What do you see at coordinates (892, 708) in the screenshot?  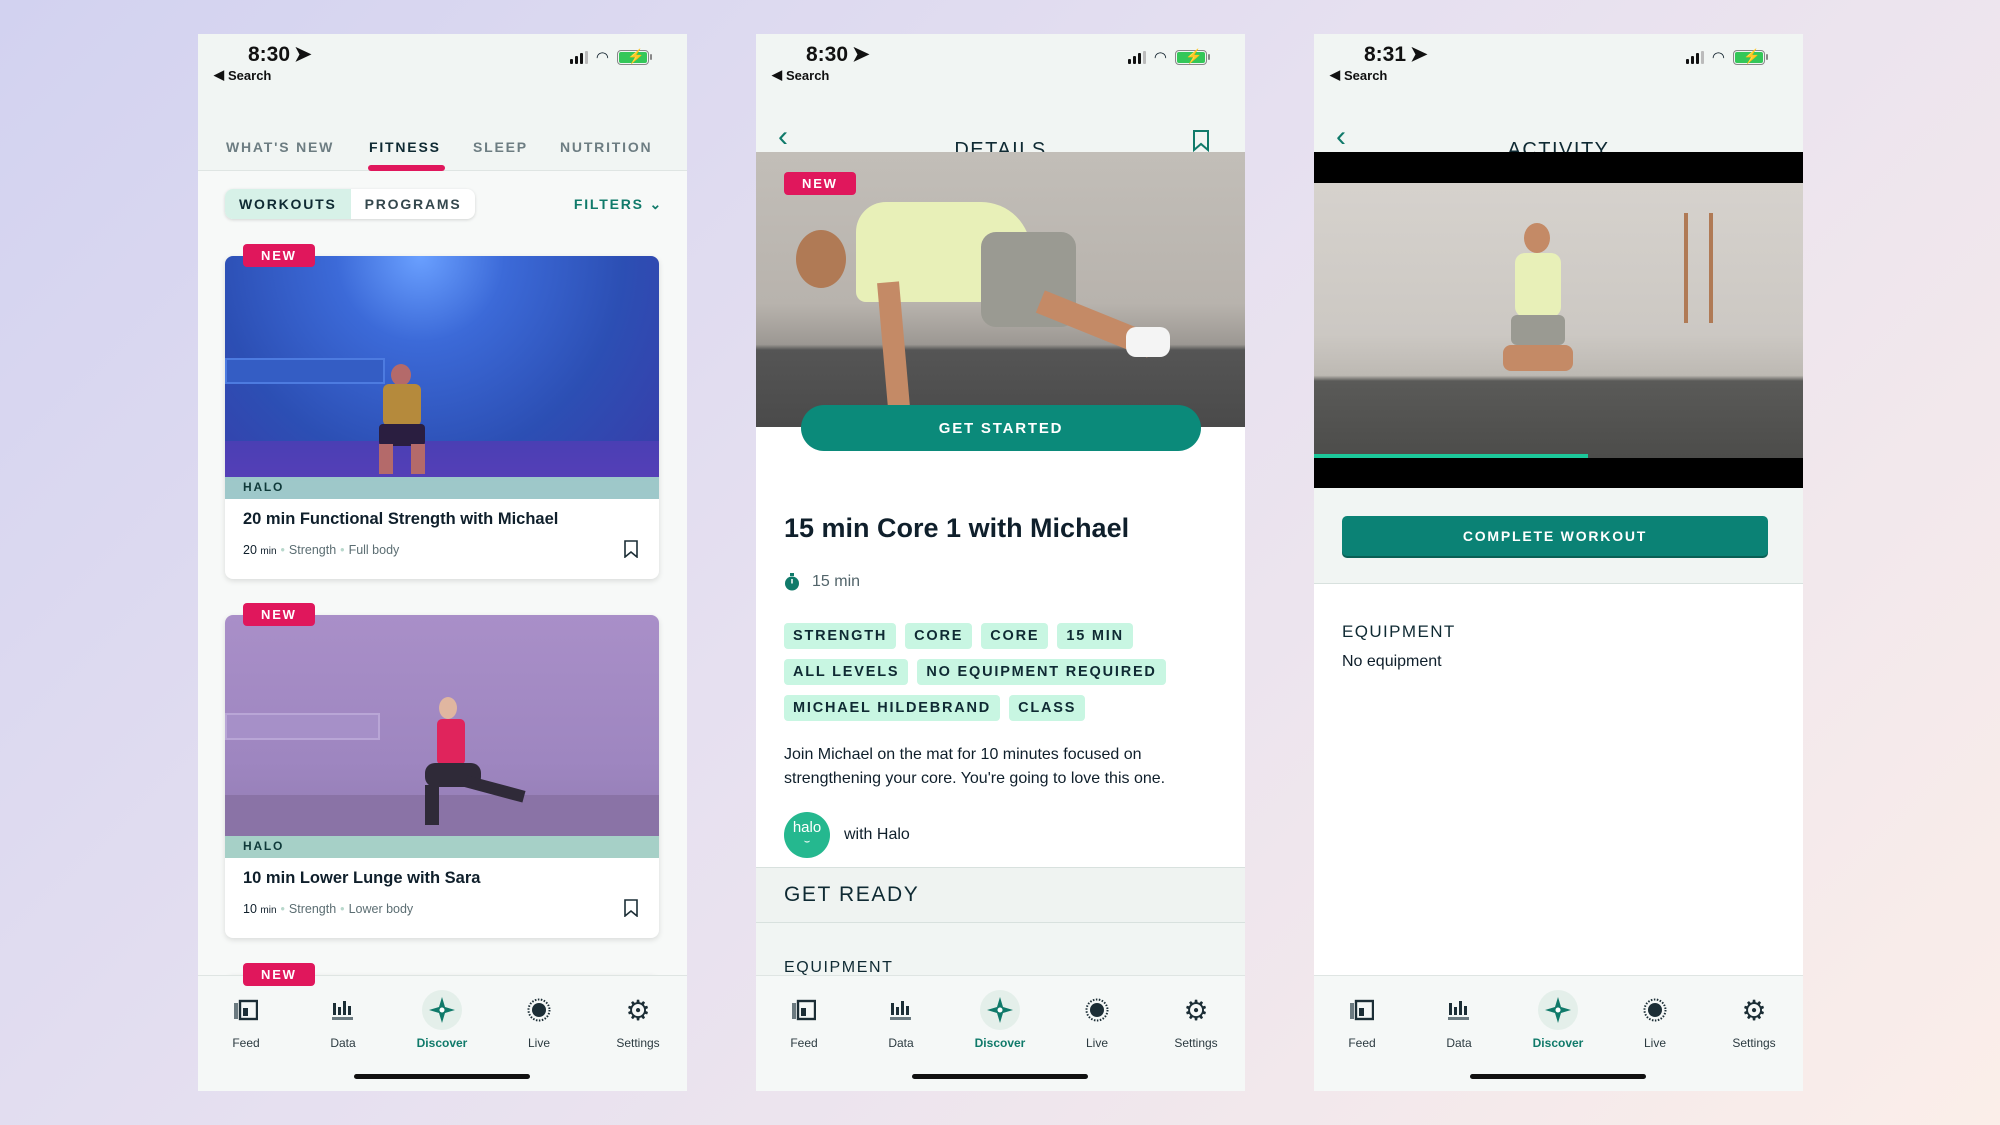 I see `tag: MICHAEL HILDEBRAND` at bounding box center [892, 708].